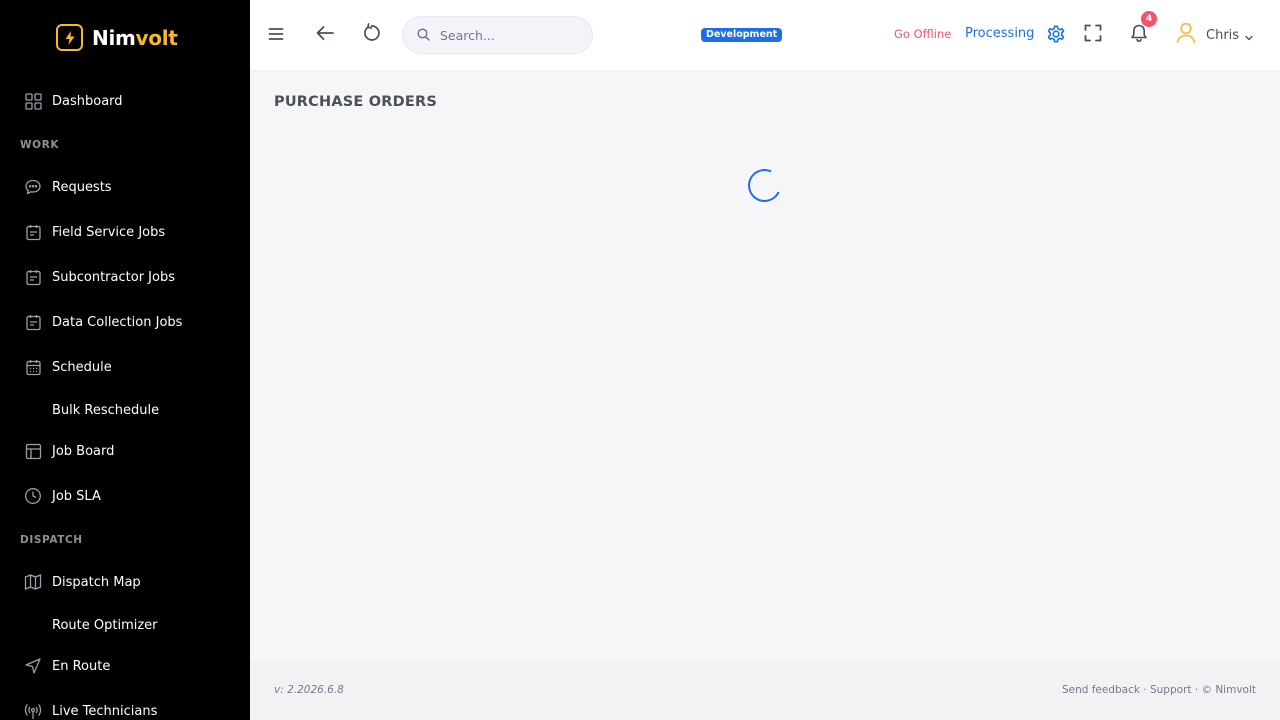  Describe the element at coordinates (423, 35) in the screenshot. I see `search-icon` at that location.